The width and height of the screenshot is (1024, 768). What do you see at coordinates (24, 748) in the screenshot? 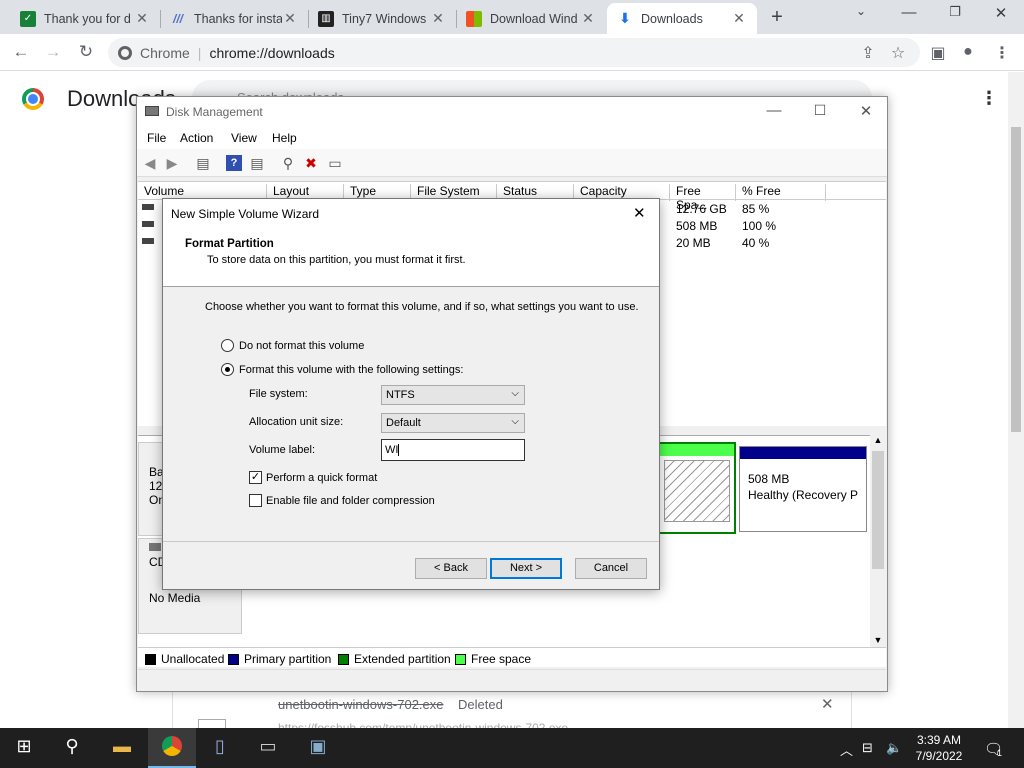
I see `windows-start-icon: ⊞` at bounding box center [24, 748].